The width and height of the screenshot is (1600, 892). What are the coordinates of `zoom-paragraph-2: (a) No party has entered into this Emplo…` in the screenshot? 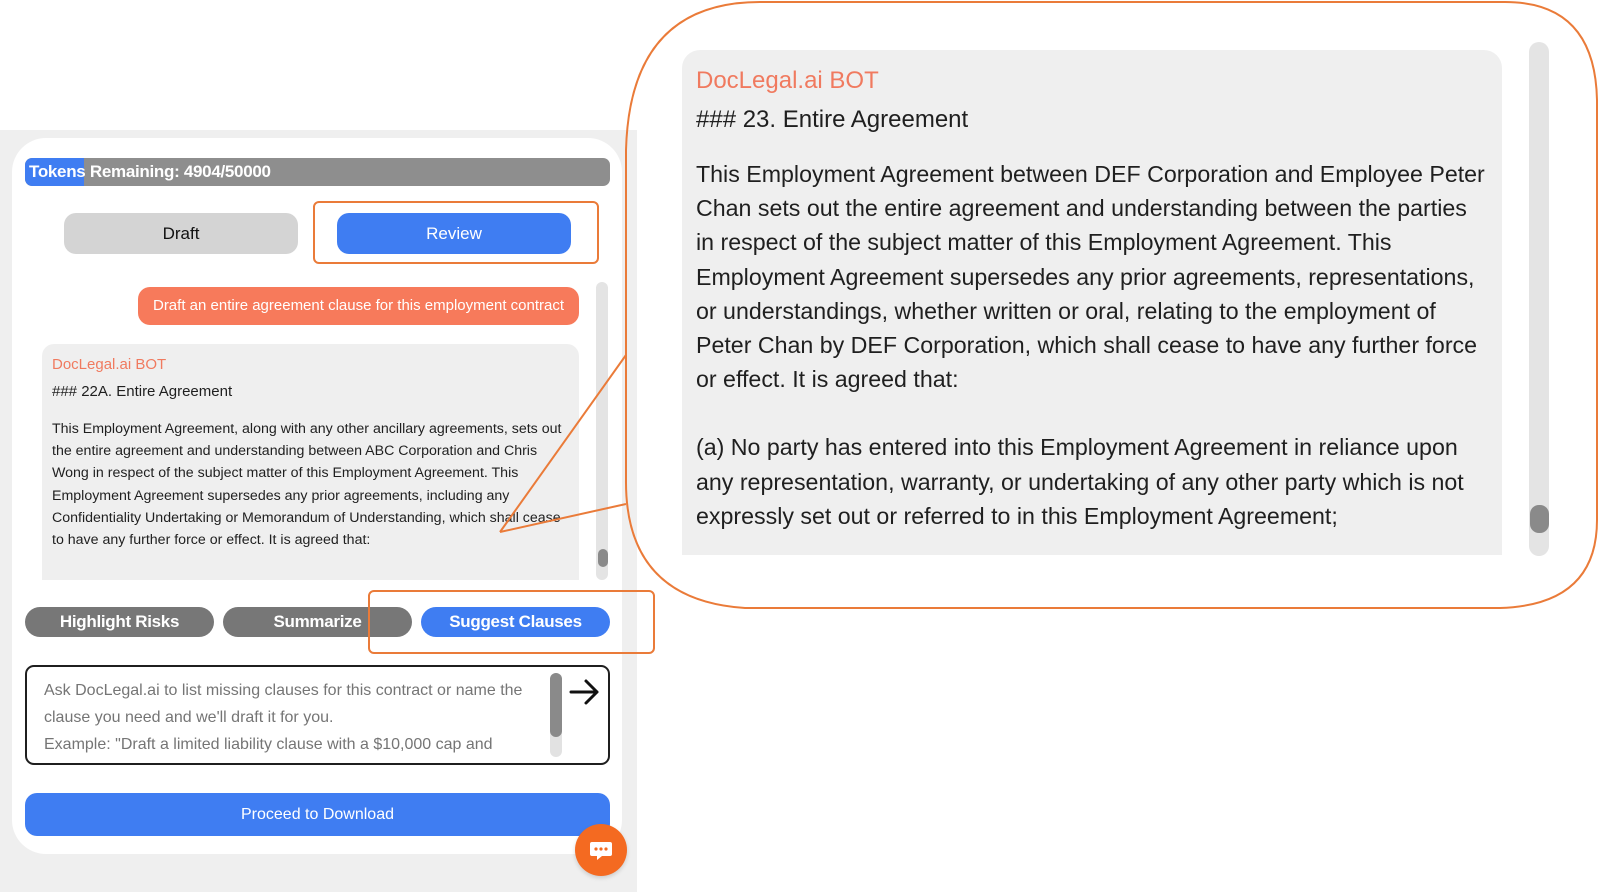 It's located at (1080, 481).